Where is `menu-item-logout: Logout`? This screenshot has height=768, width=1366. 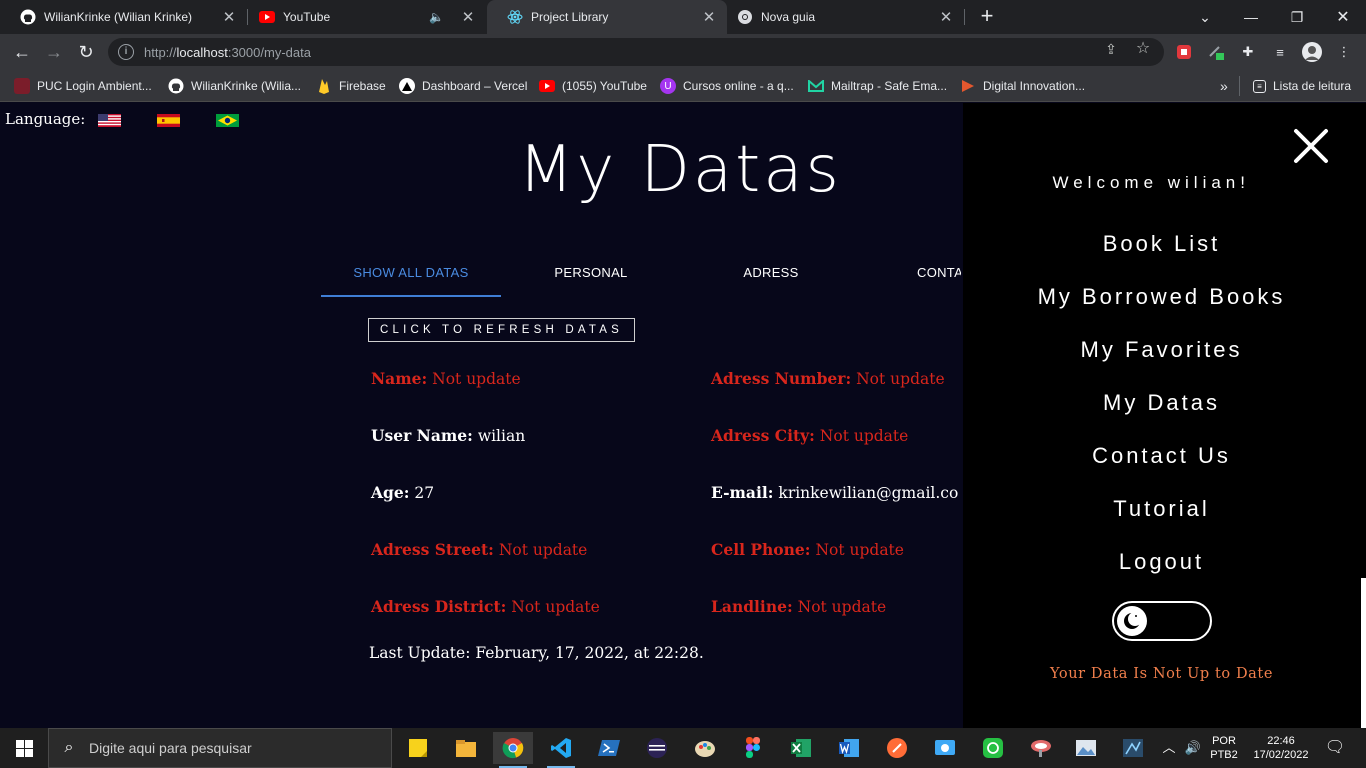
menu-item-logout: Logout is located at coordinates (1161, 562).